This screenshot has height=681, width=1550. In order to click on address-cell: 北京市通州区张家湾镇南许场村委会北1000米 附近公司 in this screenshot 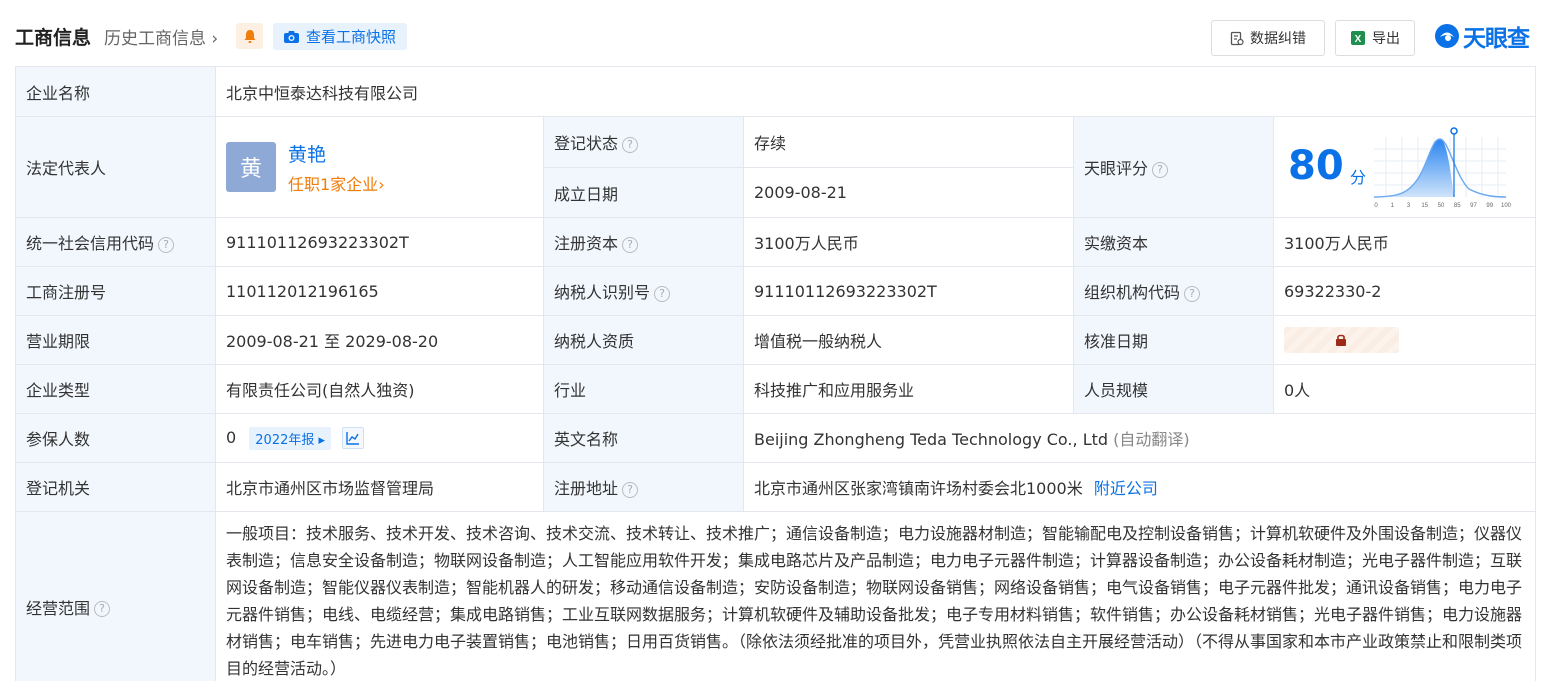, I will do `click(1139, 487)`.